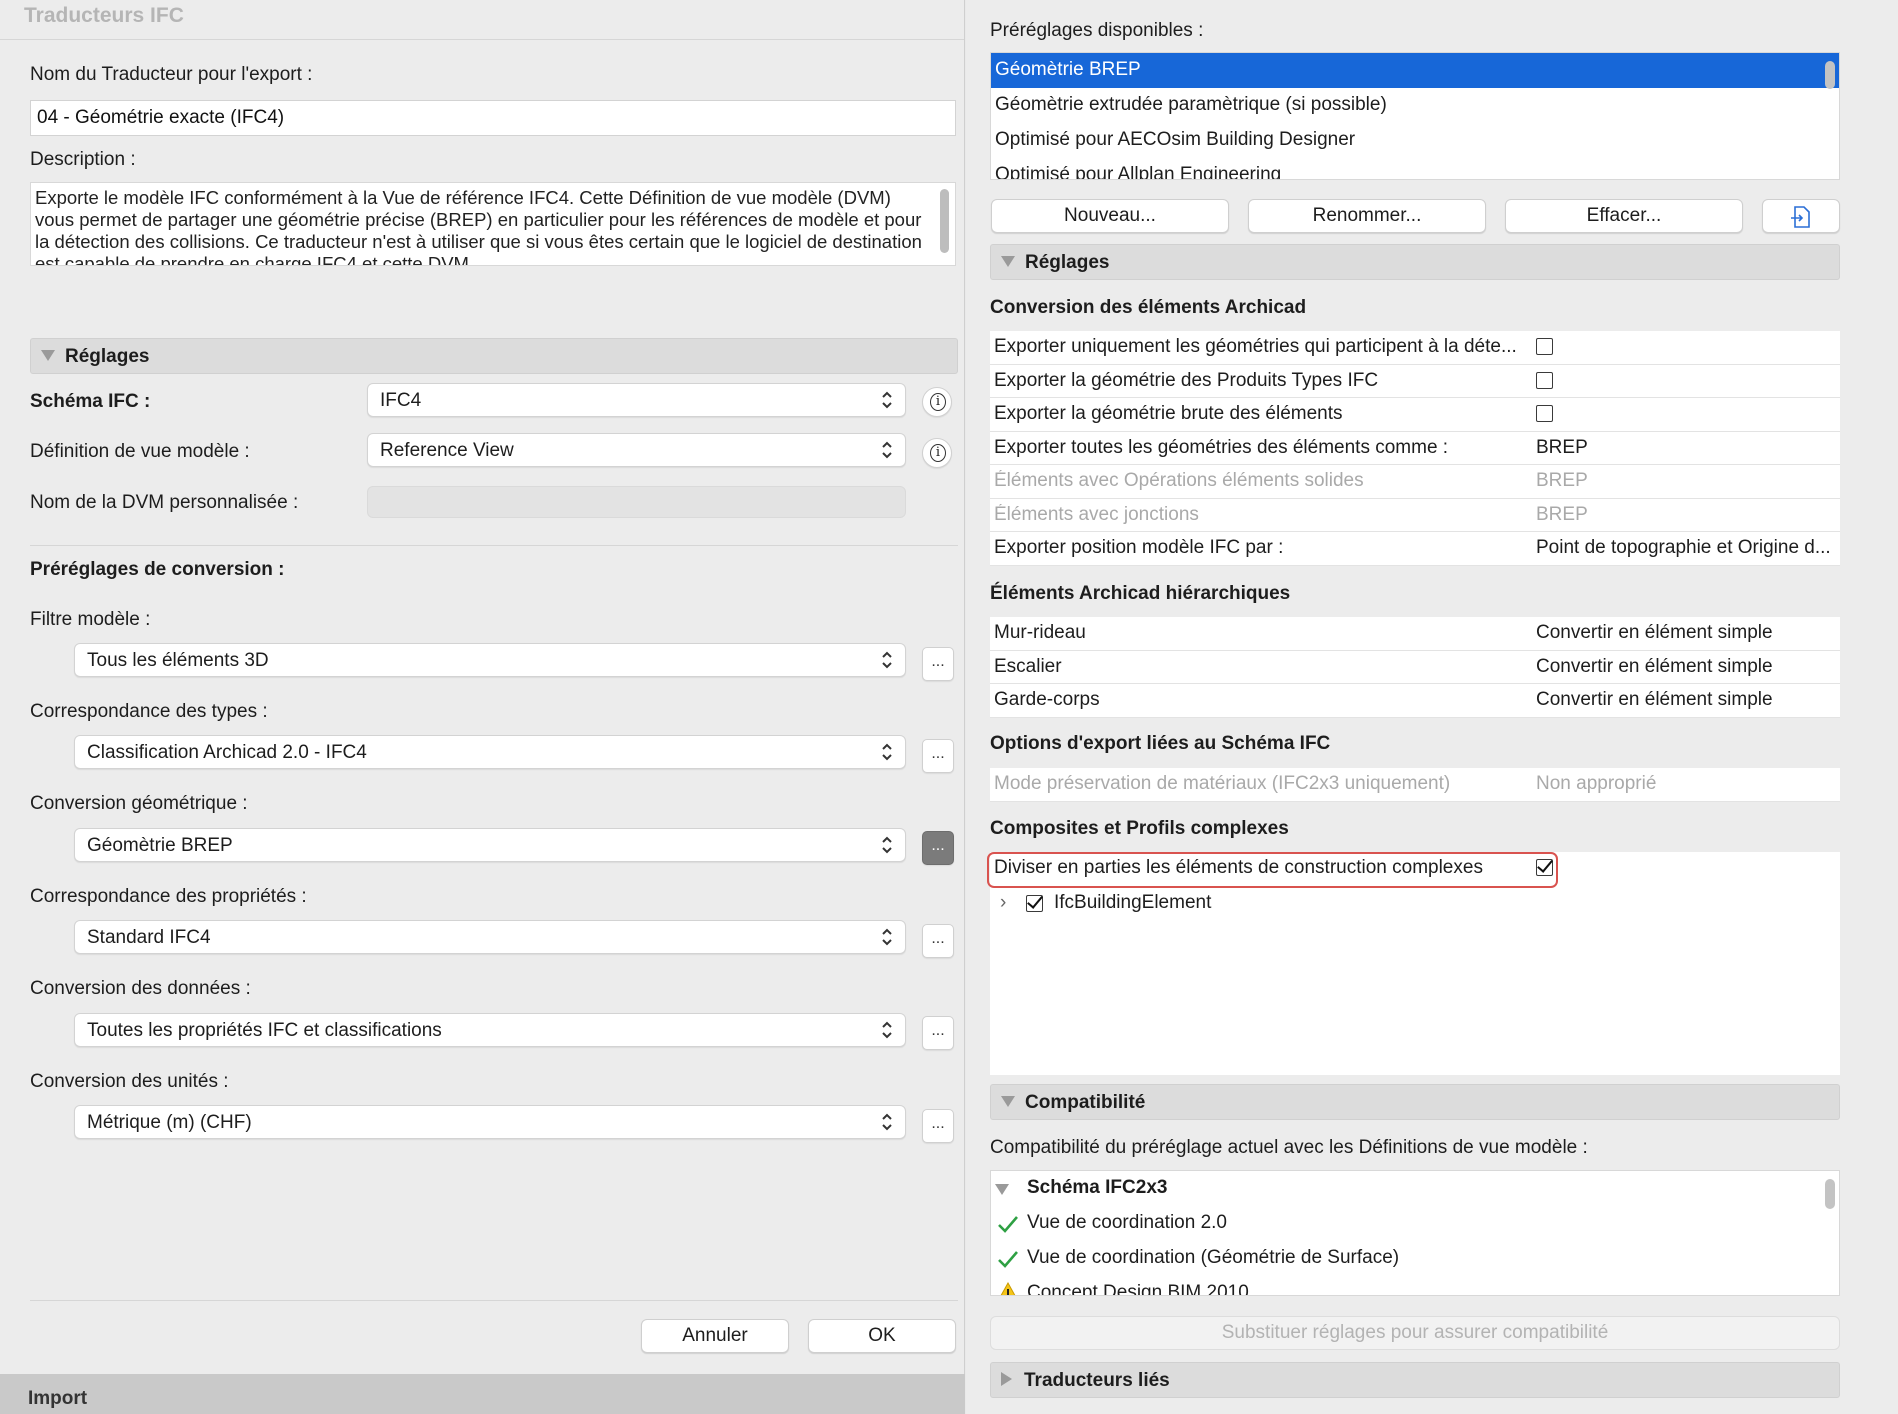  What do you see at coordinates (171, 74) in the screenshot?
I see `name-label: Nom du Traducteur pour l'export :` at bounding box center [171, 74].